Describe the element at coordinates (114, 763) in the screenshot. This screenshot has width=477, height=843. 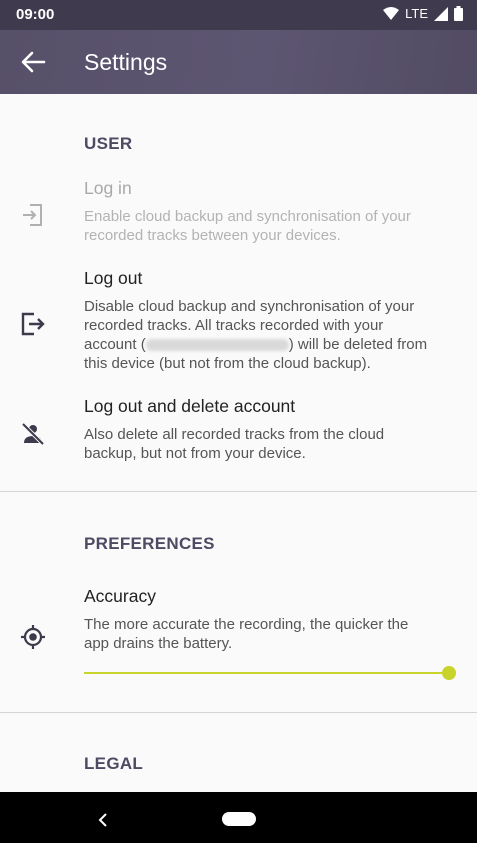
I see `section-header-legal: LEGAL` at that location.